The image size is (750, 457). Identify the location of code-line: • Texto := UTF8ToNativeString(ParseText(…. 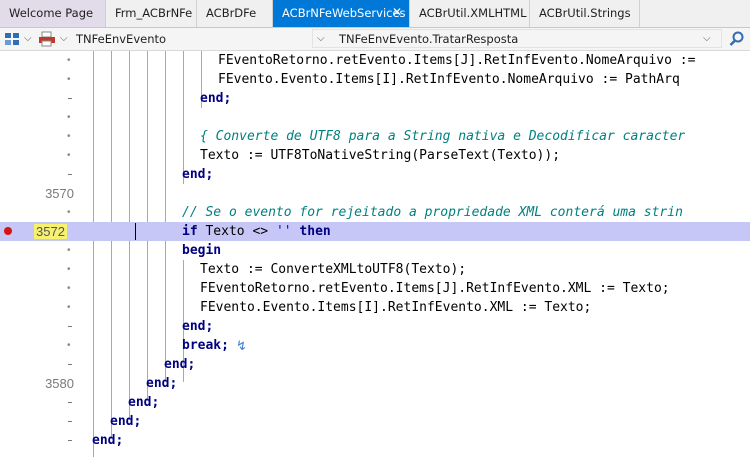
(375, 155).